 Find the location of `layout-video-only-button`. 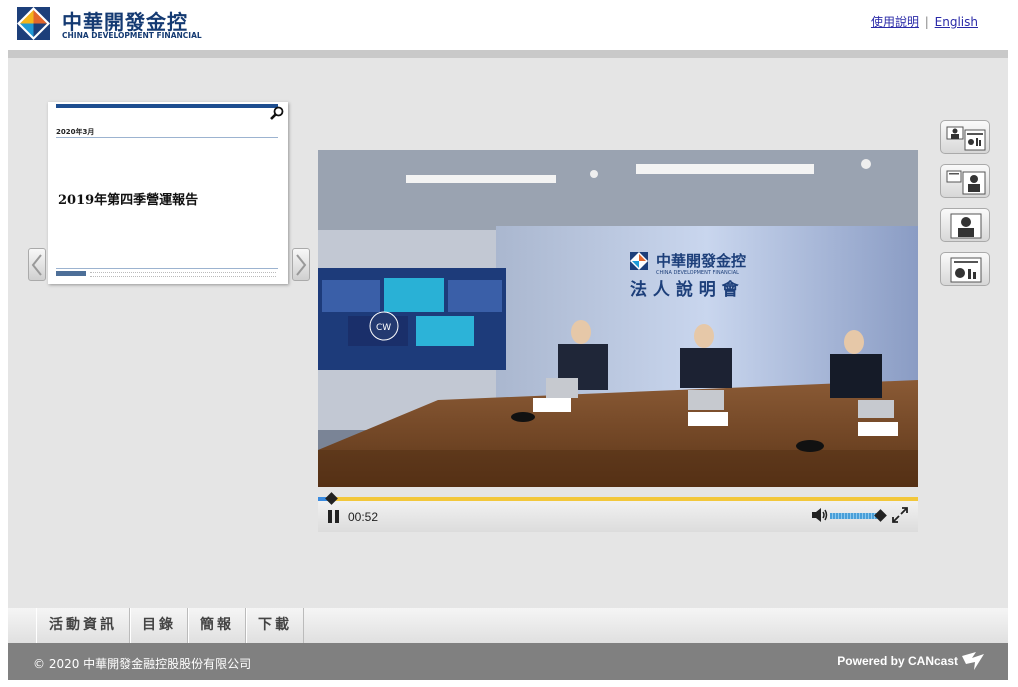

layout-video-only-button is located at coordinates (965, 225).